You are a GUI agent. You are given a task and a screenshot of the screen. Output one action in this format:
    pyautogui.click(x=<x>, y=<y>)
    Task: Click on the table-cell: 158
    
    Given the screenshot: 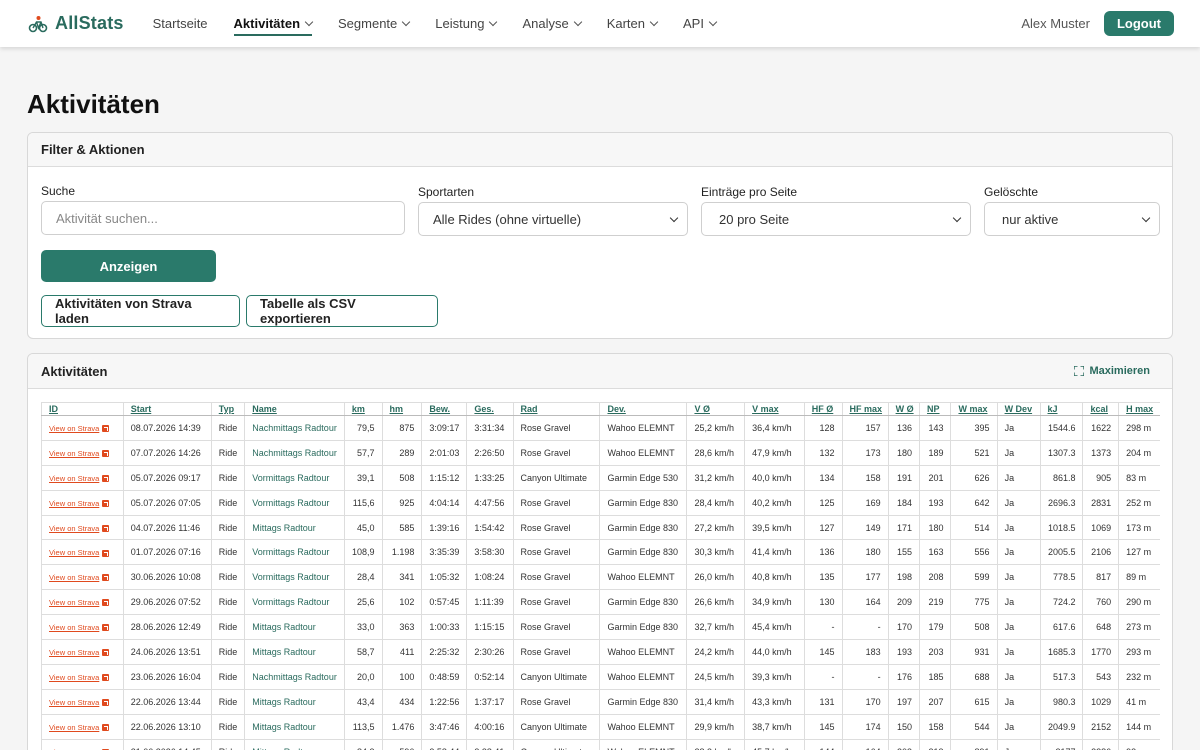 What is the action you would take?
    pyautogui.click(x=935, y=726)
    